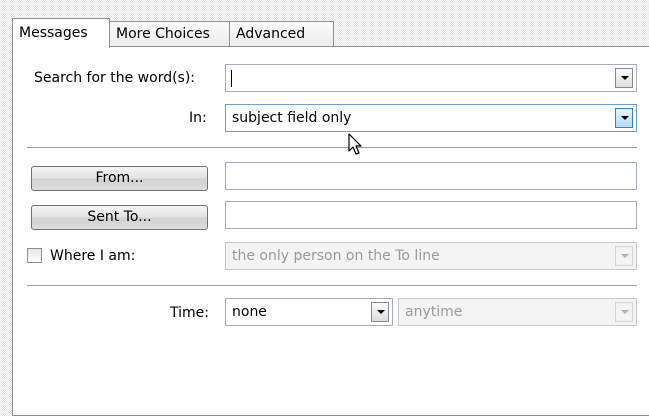  I want to click on where-i-am-select: the only person on the To line, so click(431, 256).